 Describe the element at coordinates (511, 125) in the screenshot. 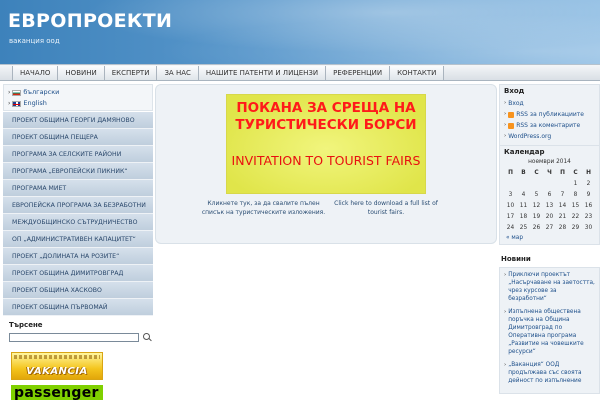

I see `rss-icon` at that location.